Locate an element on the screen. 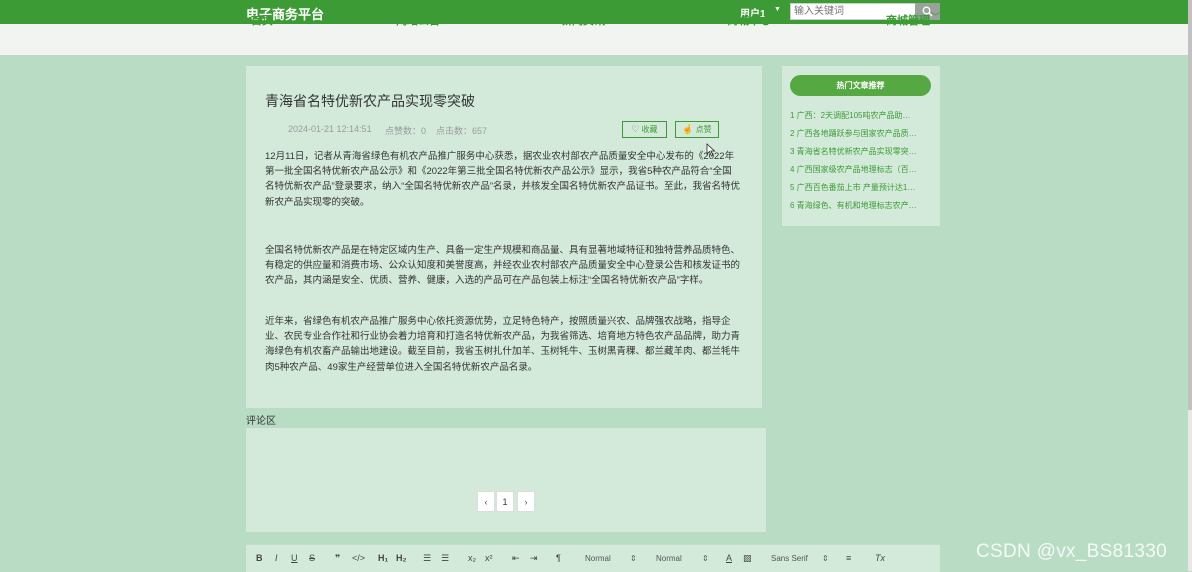  superscript-icon: x² is located at coordinates (489, 558).